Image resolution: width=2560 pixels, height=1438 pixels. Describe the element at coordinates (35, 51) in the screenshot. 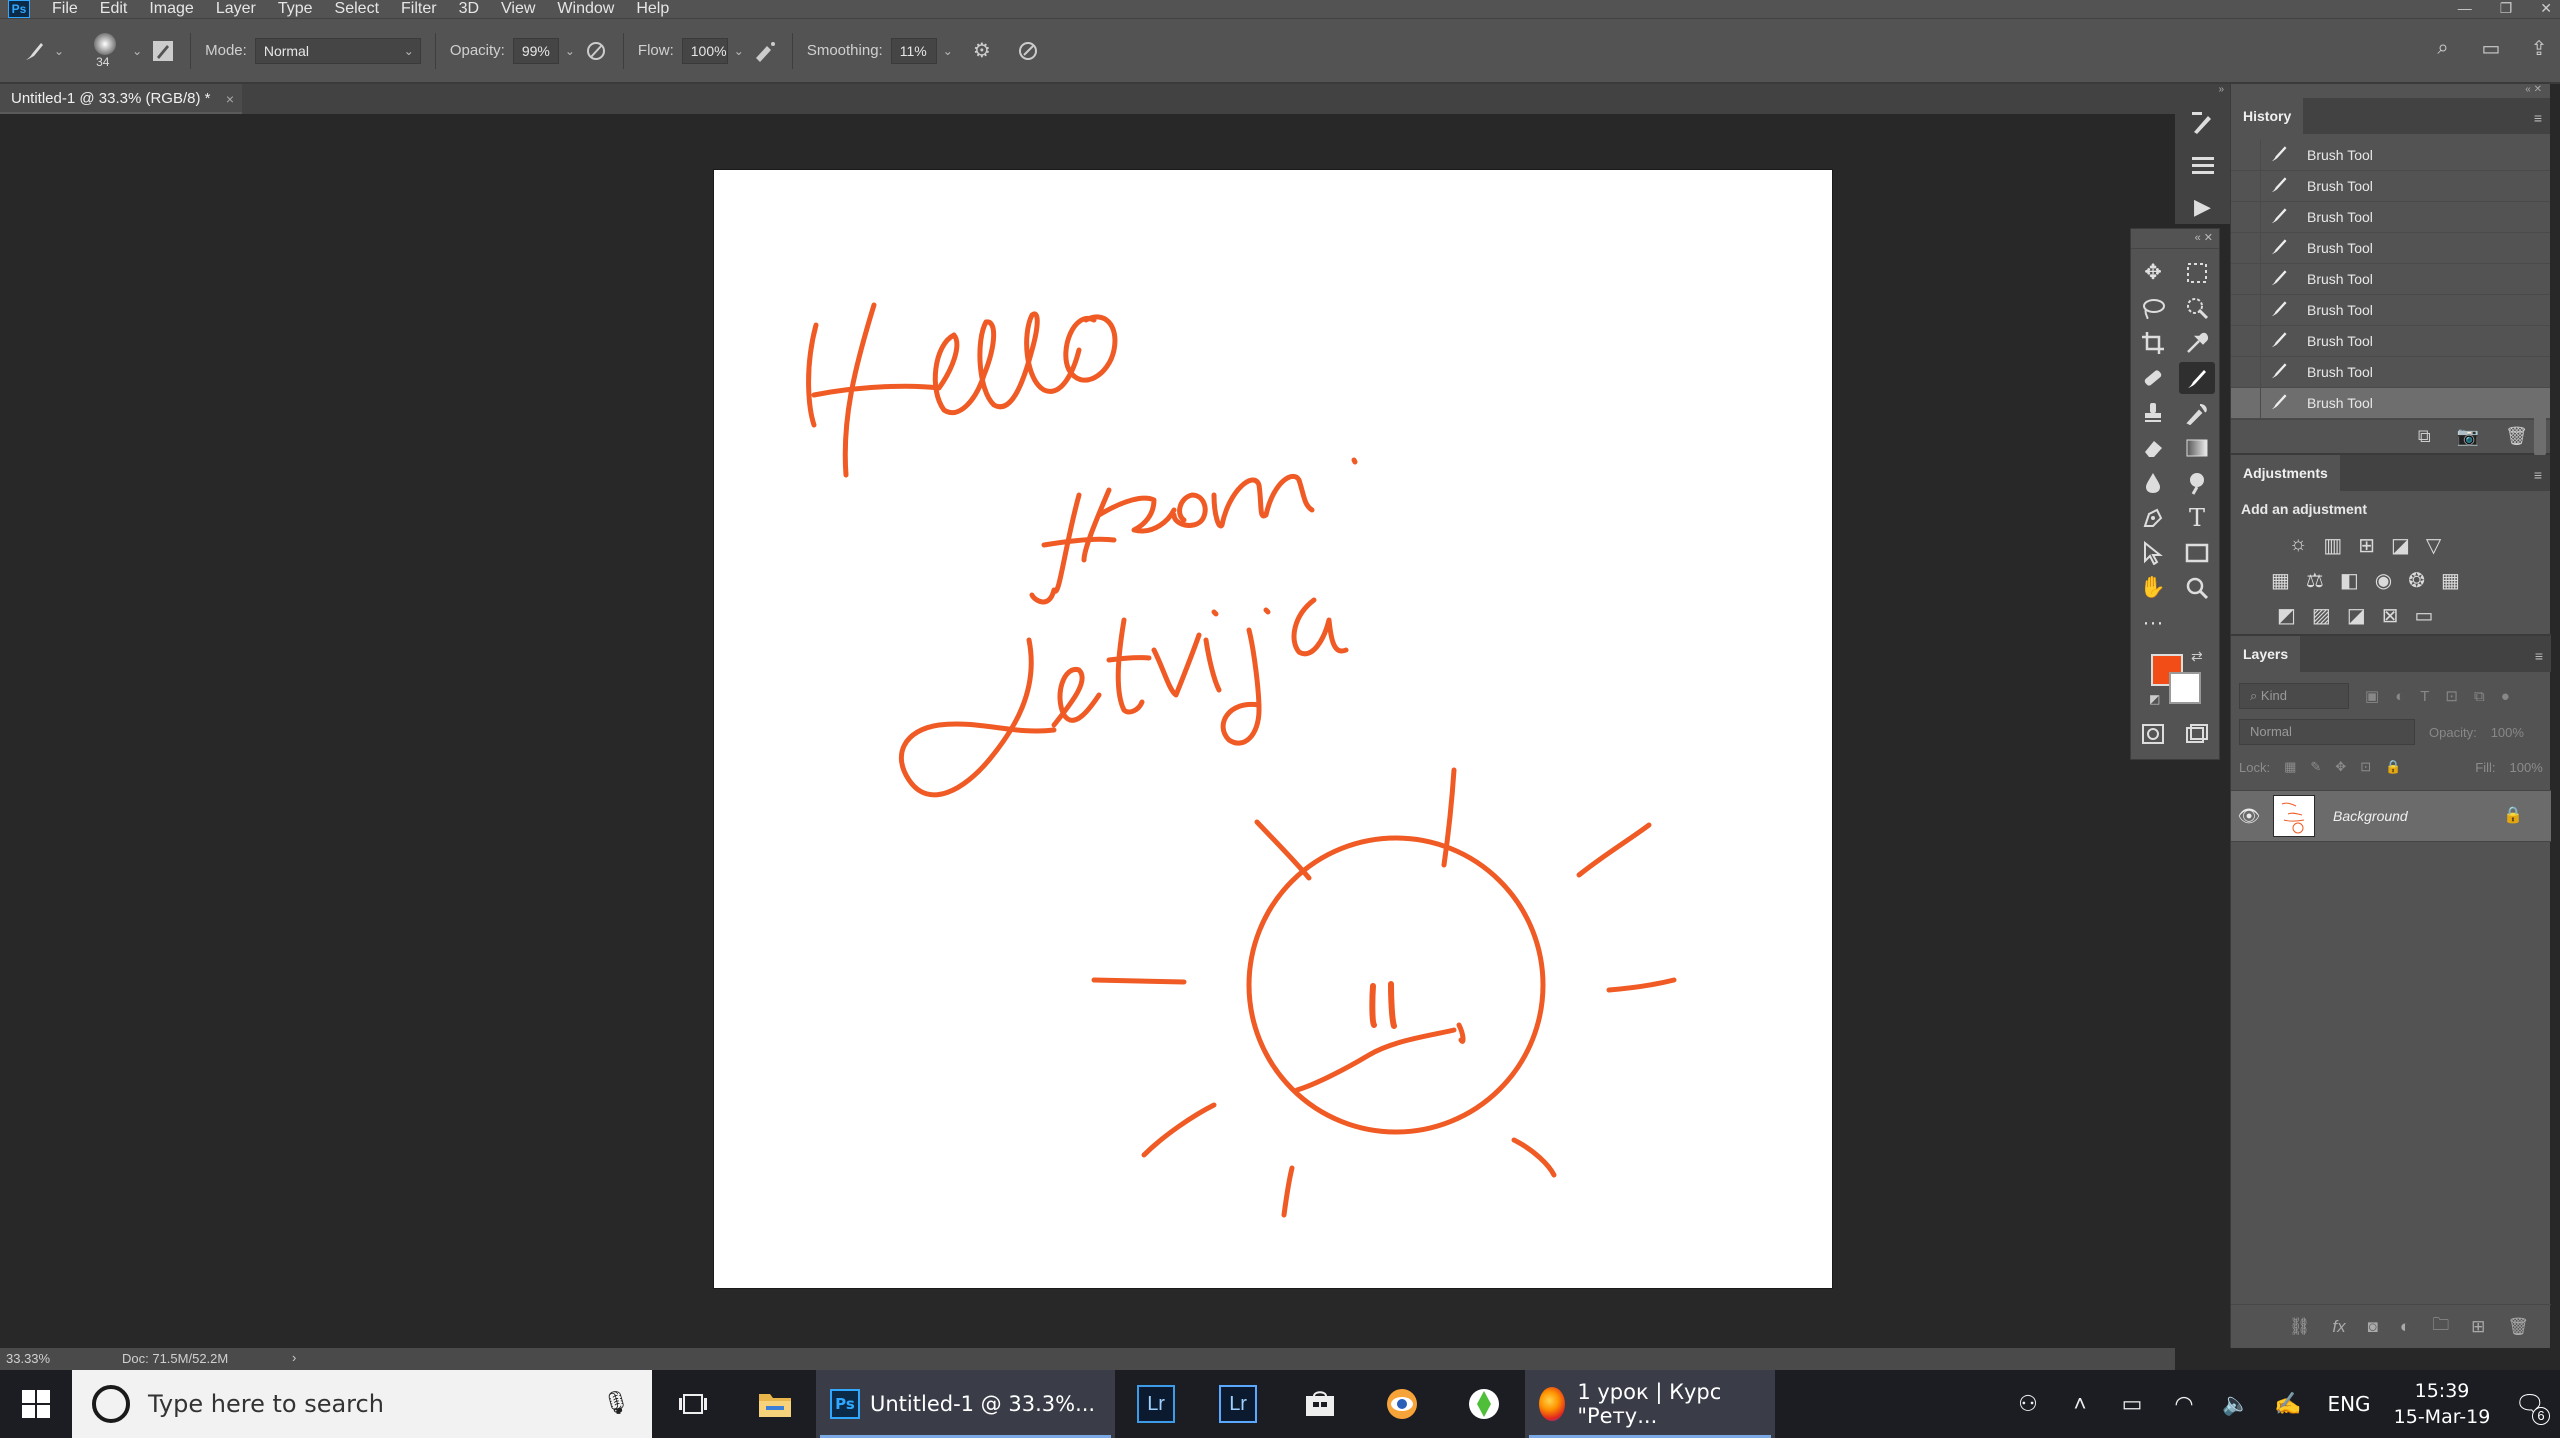

I see `brush-preset-icon` at that location.